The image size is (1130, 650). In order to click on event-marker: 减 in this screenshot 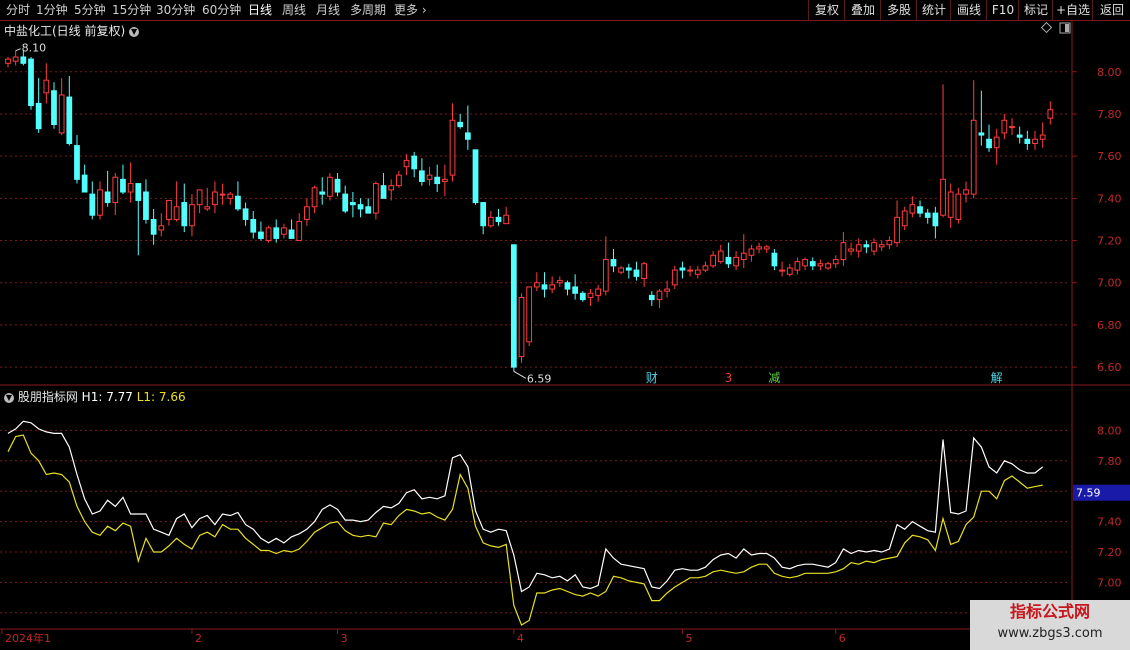, I will do `click(774, 378)`.